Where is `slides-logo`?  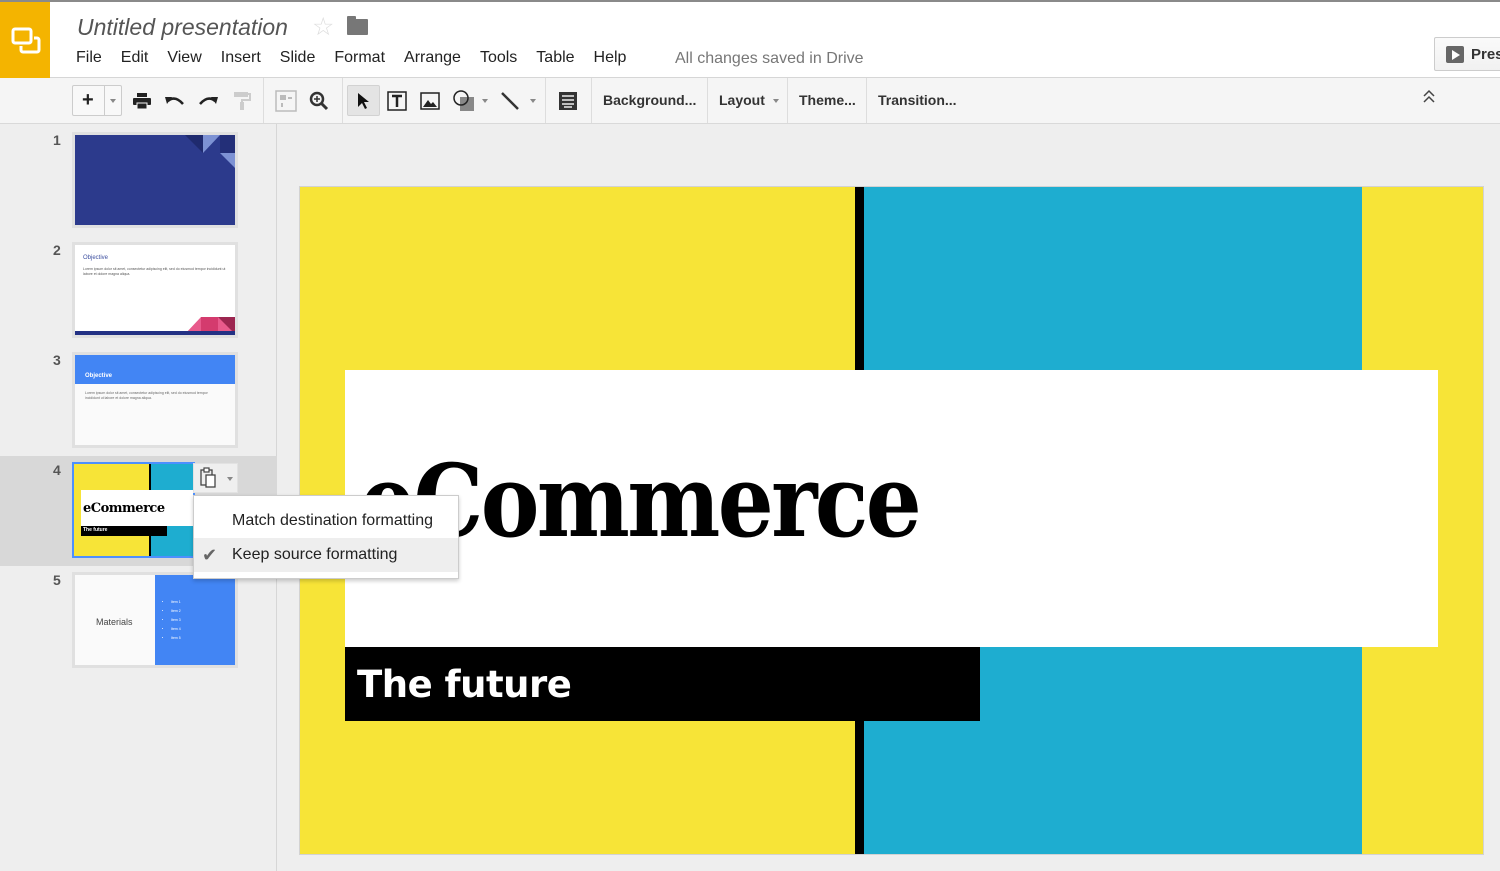 slides-logo is located at coordinates (25, 40).